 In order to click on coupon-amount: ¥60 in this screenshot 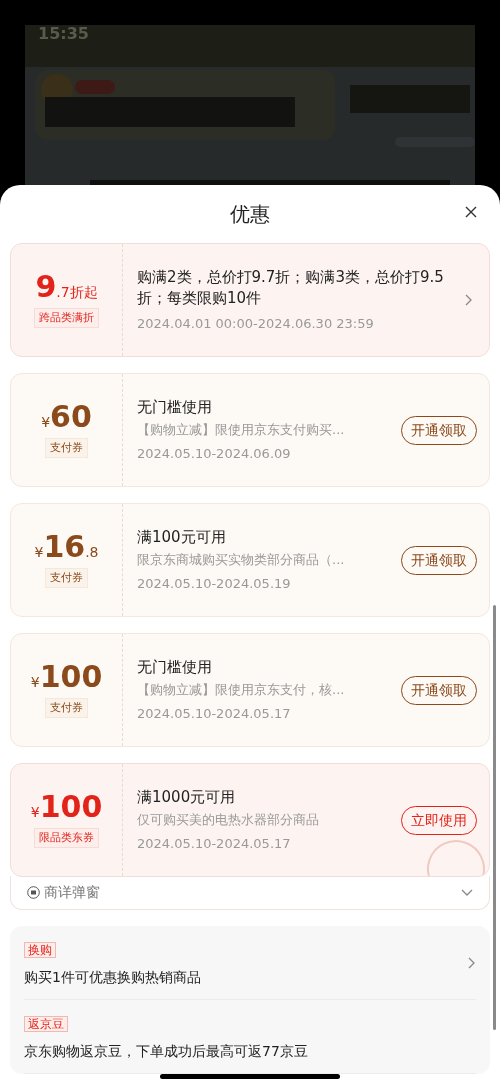, I will do `click(66, 416)`.